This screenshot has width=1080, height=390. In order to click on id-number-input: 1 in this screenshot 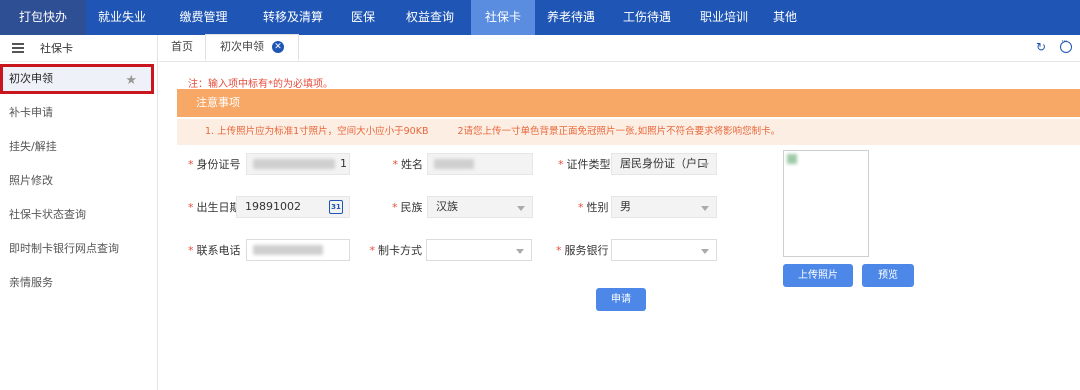, I will do `click(298, 164)`.